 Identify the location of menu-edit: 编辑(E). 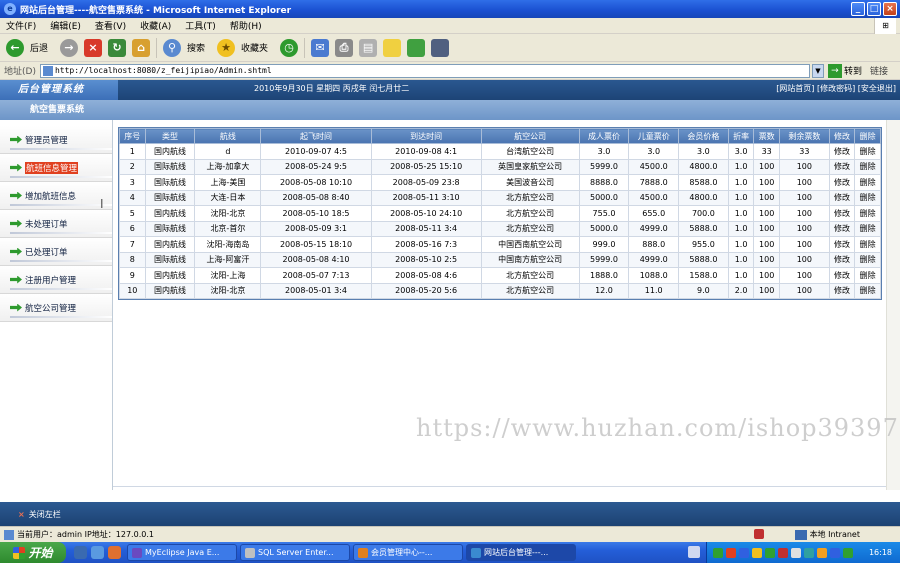
(65, 25).